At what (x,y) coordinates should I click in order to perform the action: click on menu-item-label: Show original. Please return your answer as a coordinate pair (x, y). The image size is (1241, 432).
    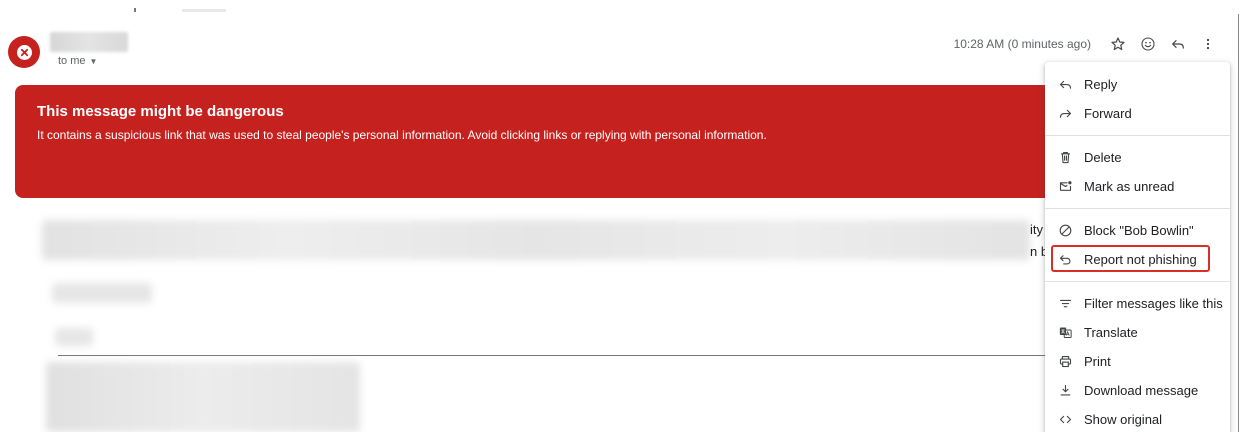
    Looking at the image, I should click on (1123, 419).